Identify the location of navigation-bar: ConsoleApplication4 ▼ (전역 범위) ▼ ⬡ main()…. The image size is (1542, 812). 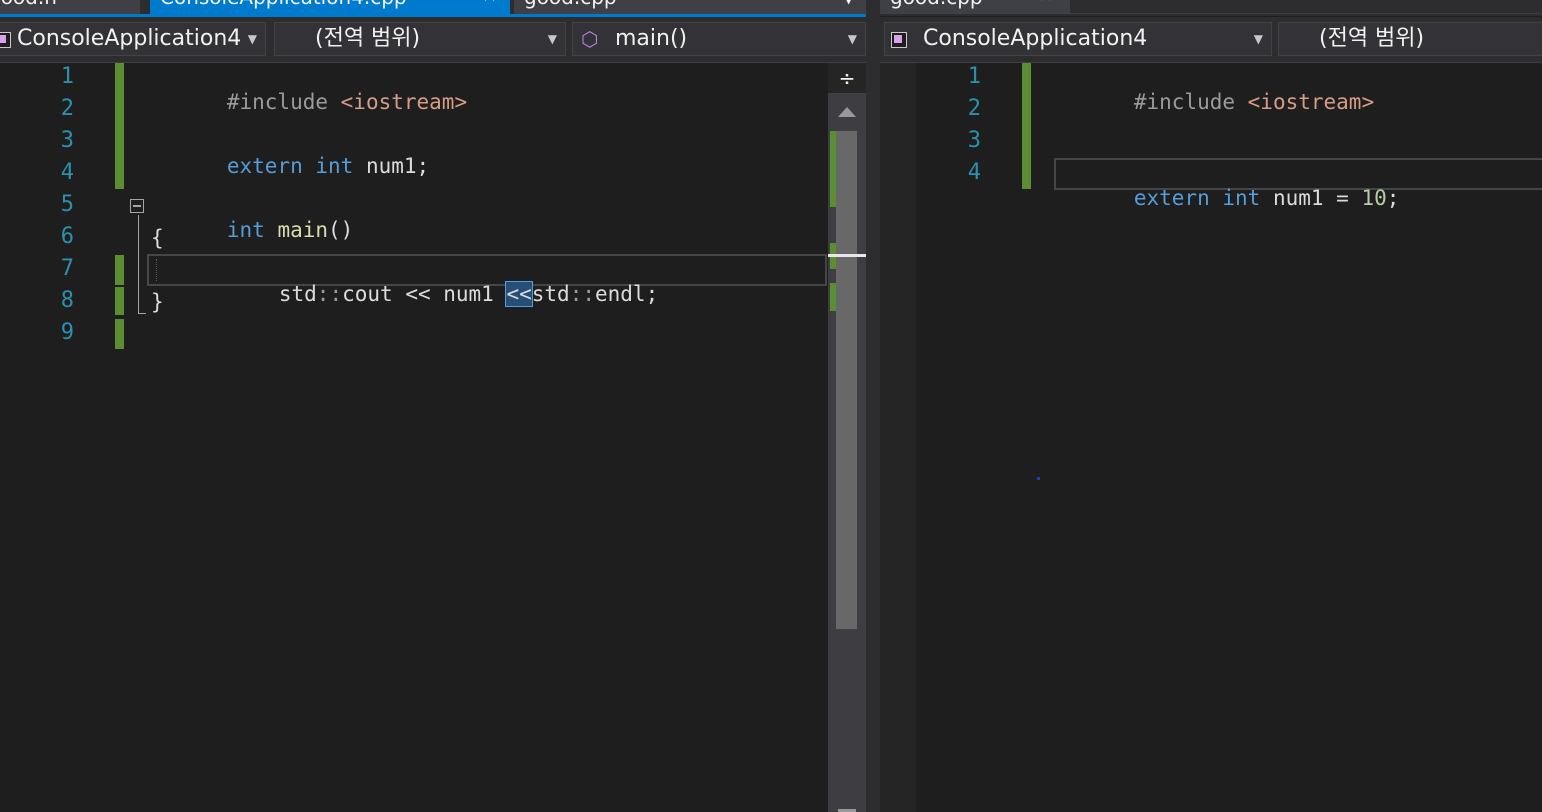
(433, 40).